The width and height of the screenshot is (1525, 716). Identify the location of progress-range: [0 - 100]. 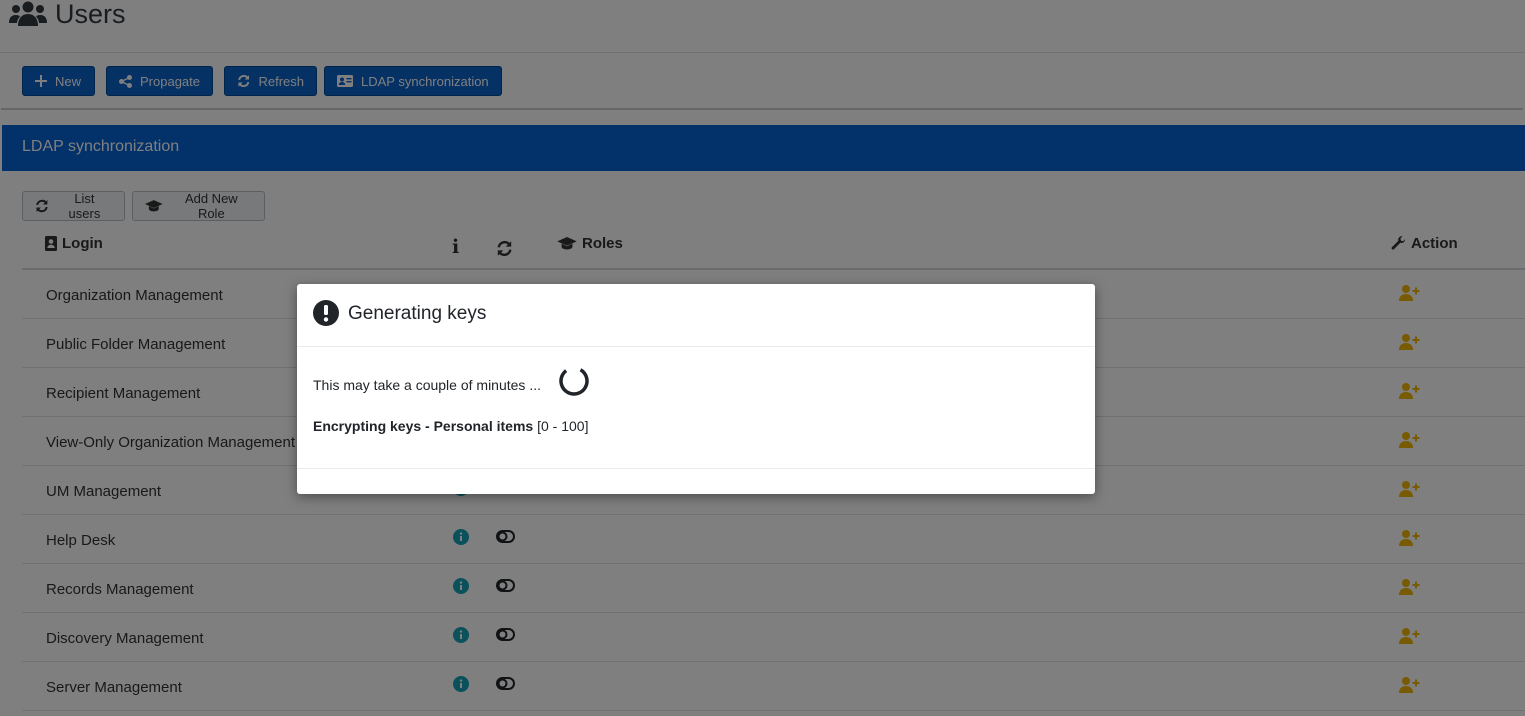
(563, 426).